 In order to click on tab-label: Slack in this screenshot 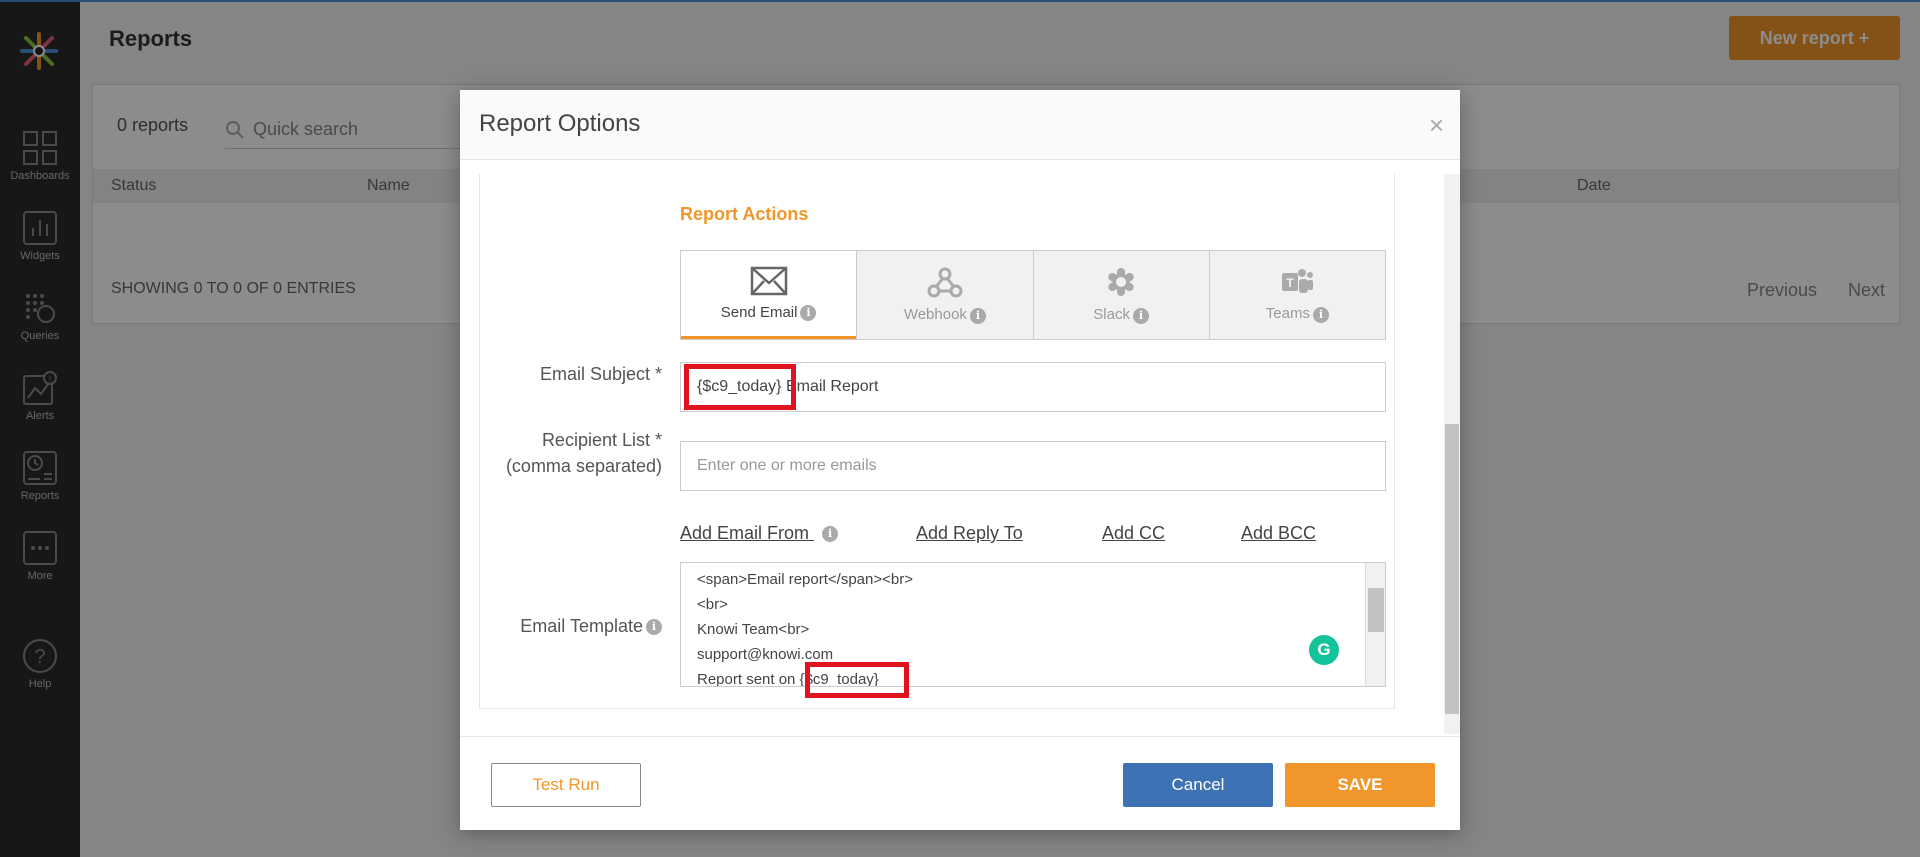, I will do `click(1111, 315)`.